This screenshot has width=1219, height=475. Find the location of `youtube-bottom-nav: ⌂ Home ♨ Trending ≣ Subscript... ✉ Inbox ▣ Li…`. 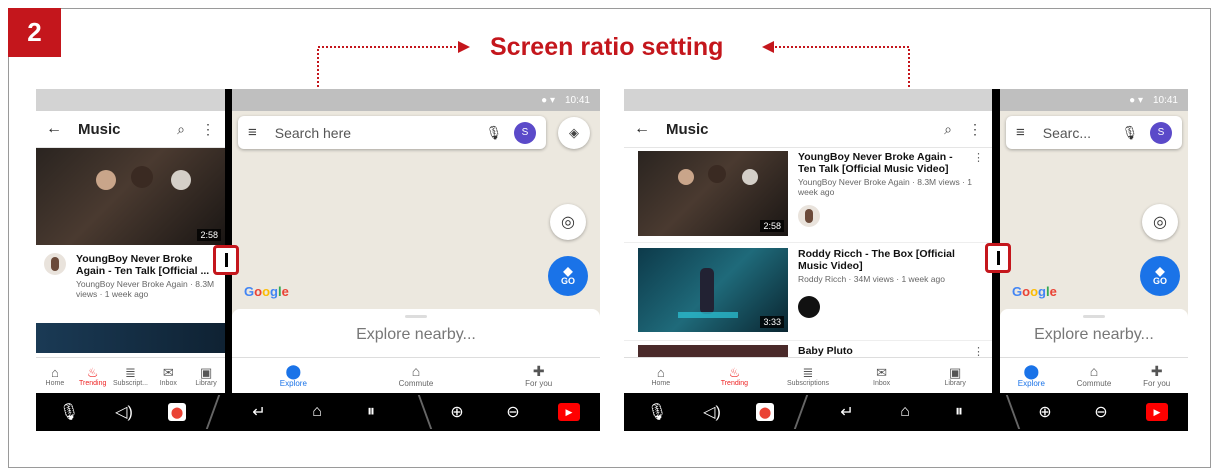

youtube-bottom-nav: ⌂ Home ♨ Trending ≣ Subscript... ✉ Inbox ▣ Li… is located at coordinates (130, 375).